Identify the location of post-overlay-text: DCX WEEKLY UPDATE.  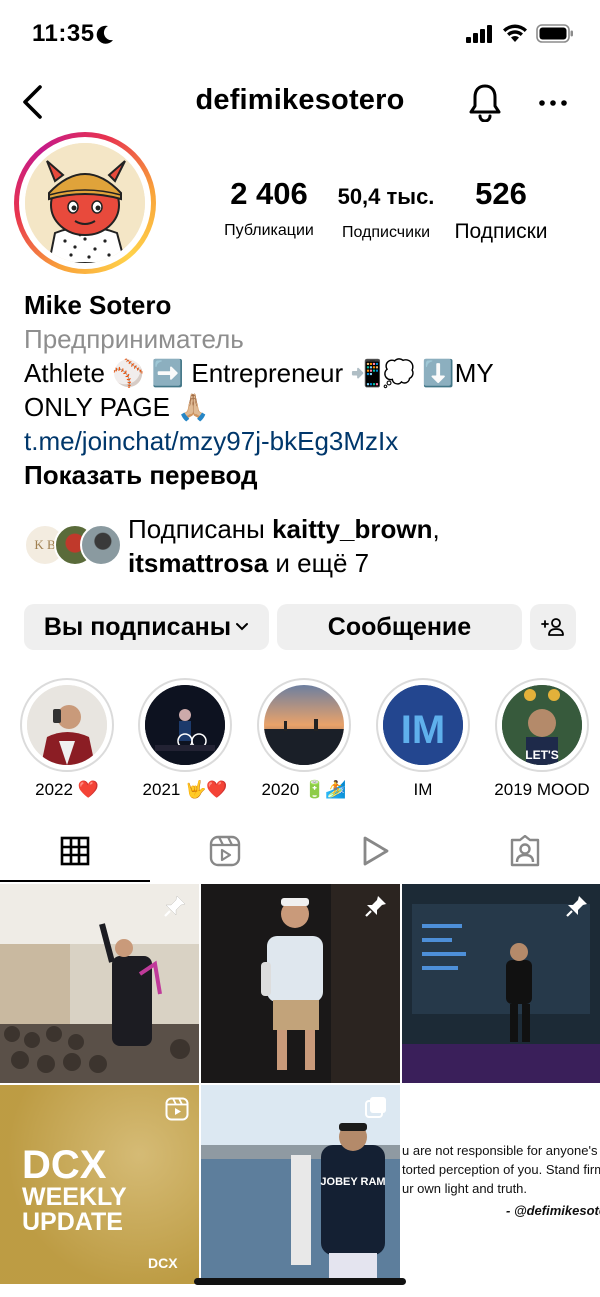
(74, 1189).